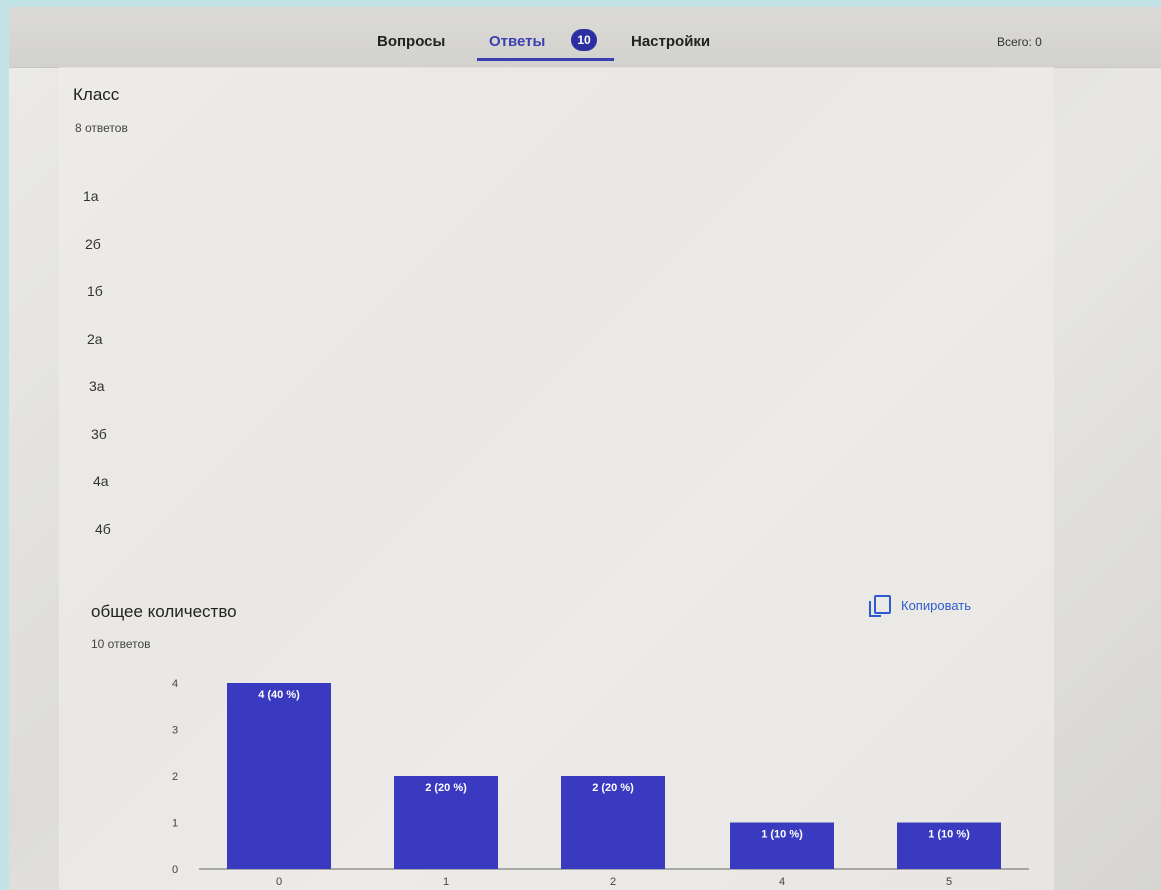  Describe the element at coordinates (175, 777) in the screenshot. I see `y-tick-label: 2` at that location.